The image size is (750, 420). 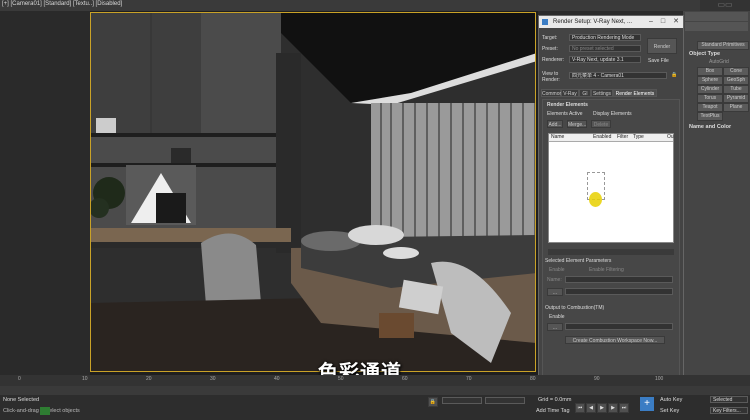 I want to click on pyramid-button: Pyramid, so click(x=736, y=98).